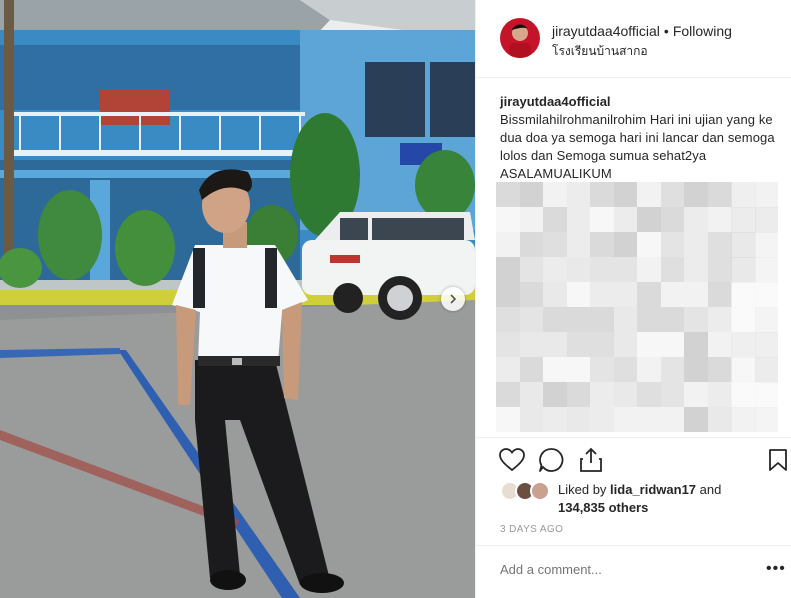 Image resolution: width=791 pixels, height=598 pixels. I want to click on header-user-line: jirayutdaa4official • Following, so click(642, 31).